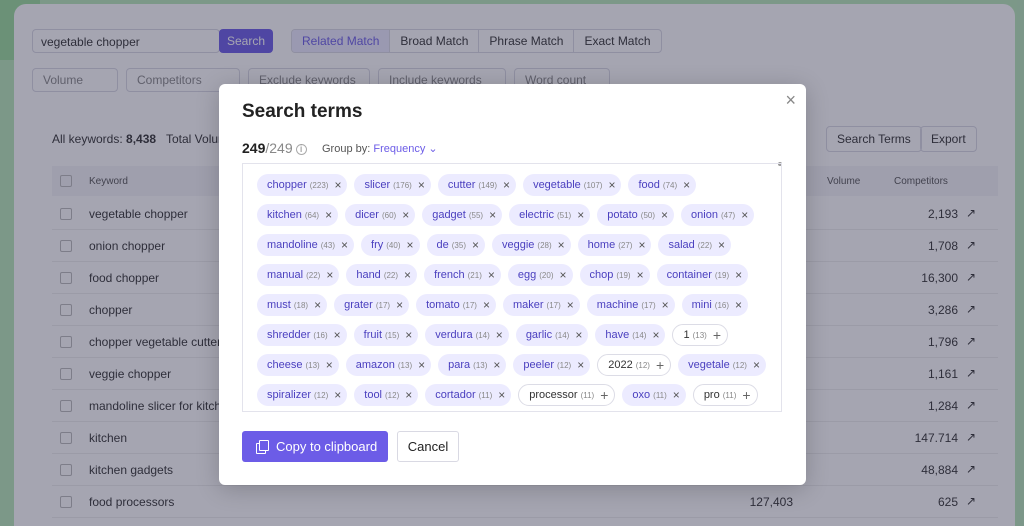  Describe the element at coordinates (790, 100) in the screenshot. I see `close-icon: ×` at that location.